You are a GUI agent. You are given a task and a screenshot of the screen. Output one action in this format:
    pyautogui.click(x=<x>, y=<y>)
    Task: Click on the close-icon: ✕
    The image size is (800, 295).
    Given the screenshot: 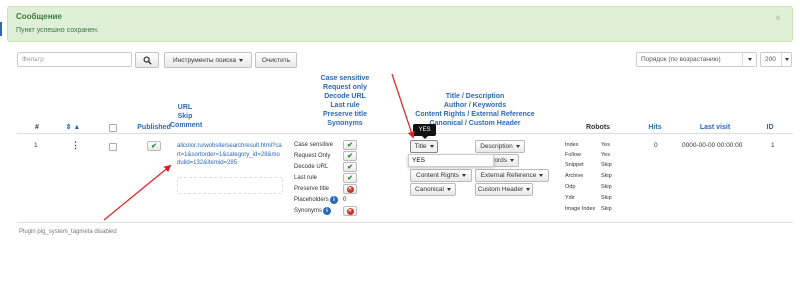 What is the action you would take?
    pyautogui.click(x=350, y=211)
    